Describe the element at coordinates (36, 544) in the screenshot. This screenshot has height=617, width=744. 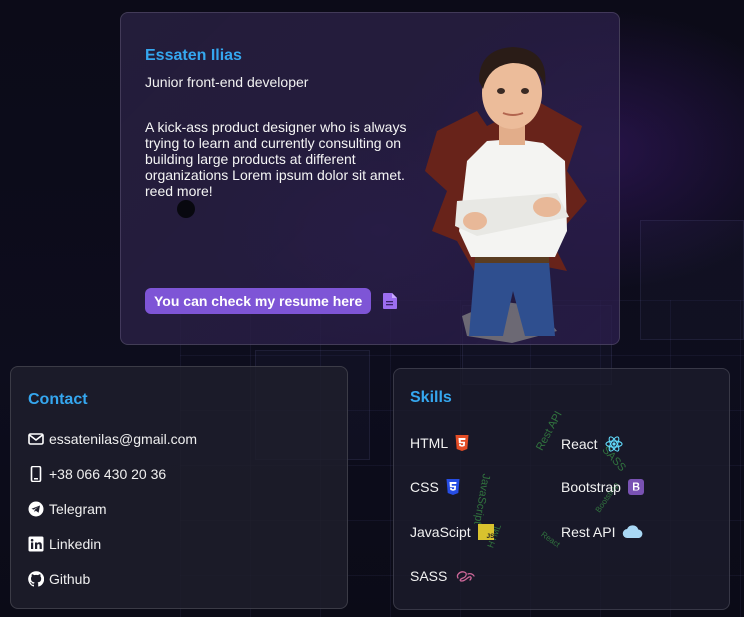
I see `linkedin-icon` at that location.